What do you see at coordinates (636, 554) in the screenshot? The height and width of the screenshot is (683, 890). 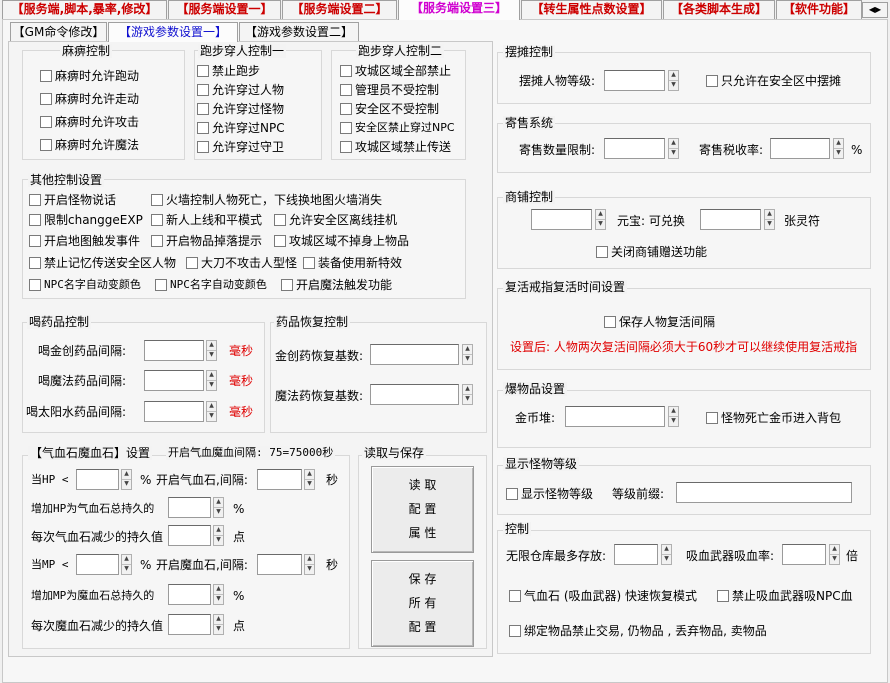 I see `storage-max-input` at bounding box center [636, 554].